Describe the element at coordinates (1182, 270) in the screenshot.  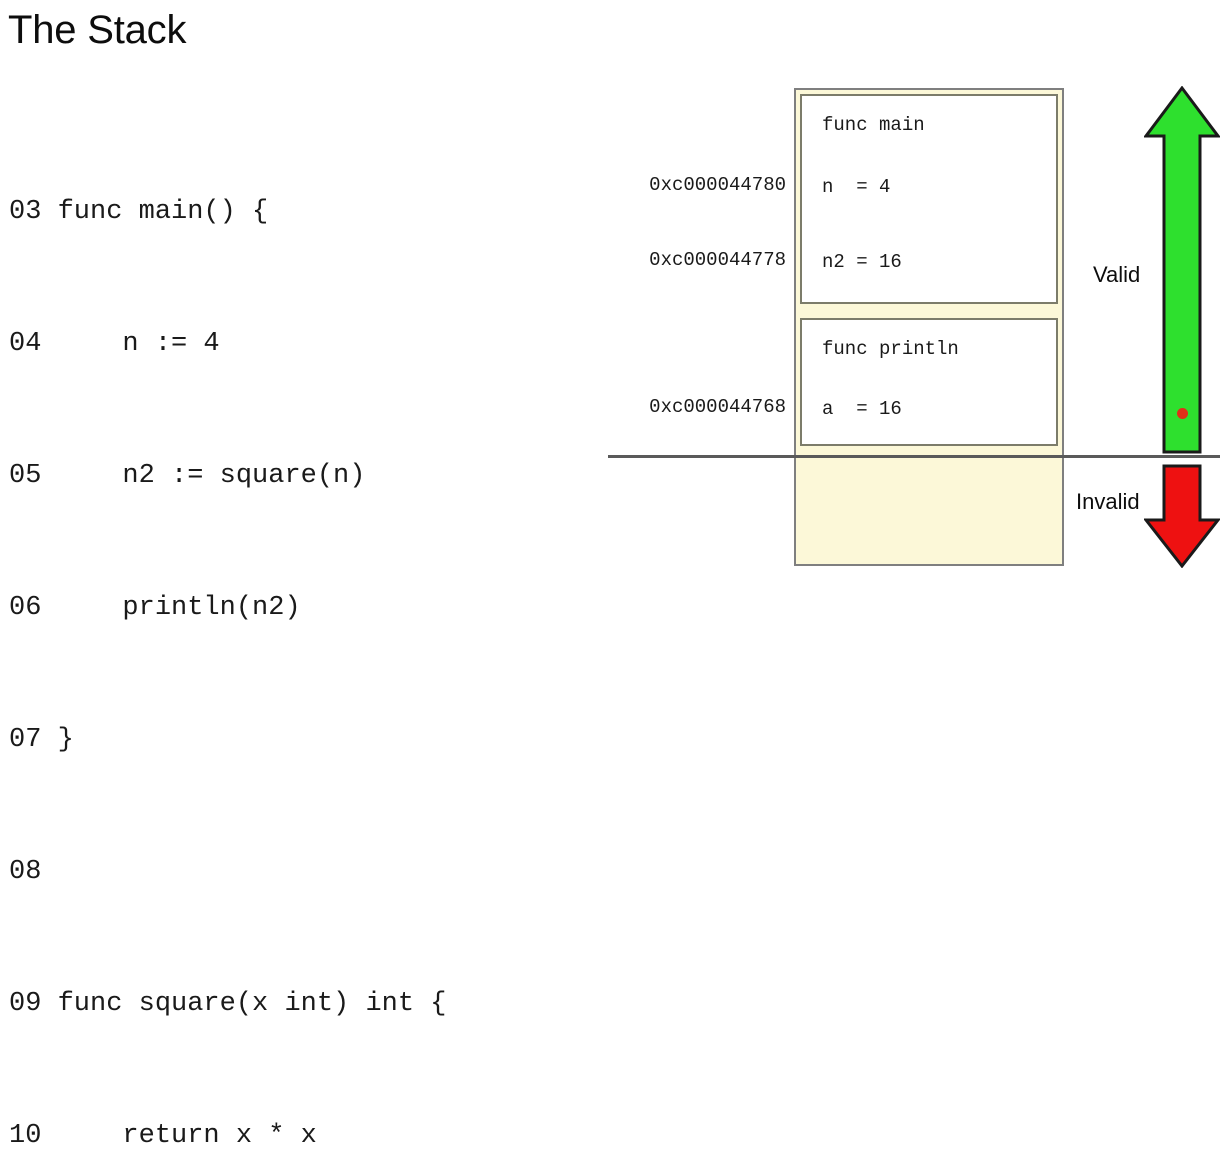
I see `up-arrow-icon` at that location.